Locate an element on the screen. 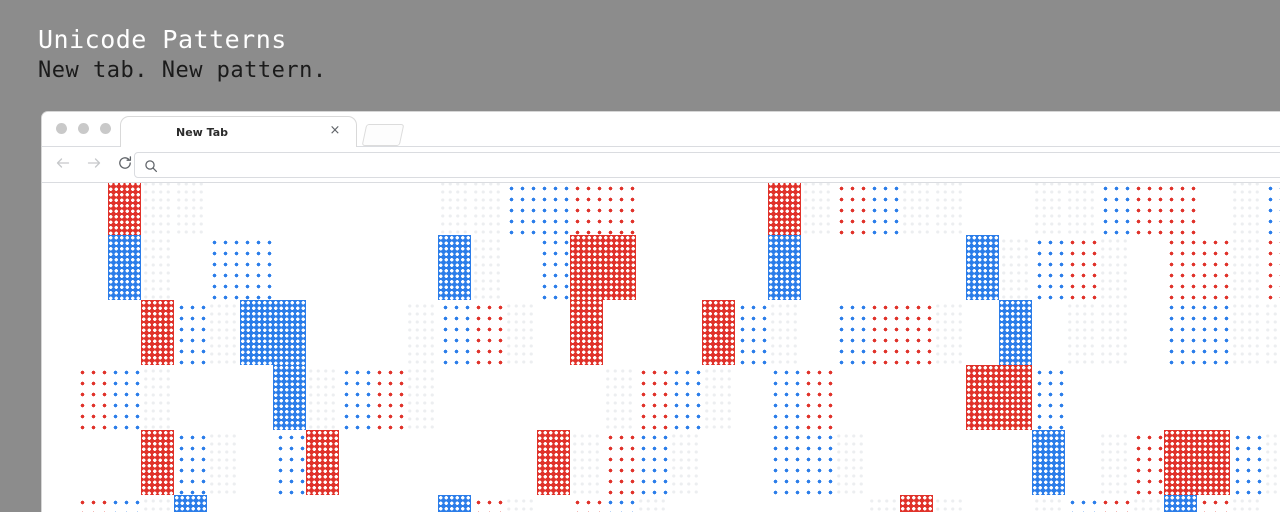 This screenshot has width=1280, height=512. new-tab-button is located at coordinates (383, 135).